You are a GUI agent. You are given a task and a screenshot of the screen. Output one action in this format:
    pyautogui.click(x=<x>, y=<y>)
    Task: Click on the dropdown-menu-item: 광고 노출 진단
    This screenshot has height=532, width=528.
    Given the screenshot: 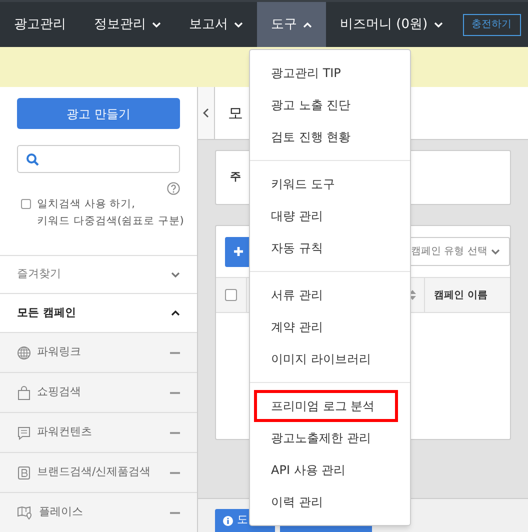 What is the action you would take?
    pyautogui.click(x=326, y=105)
    